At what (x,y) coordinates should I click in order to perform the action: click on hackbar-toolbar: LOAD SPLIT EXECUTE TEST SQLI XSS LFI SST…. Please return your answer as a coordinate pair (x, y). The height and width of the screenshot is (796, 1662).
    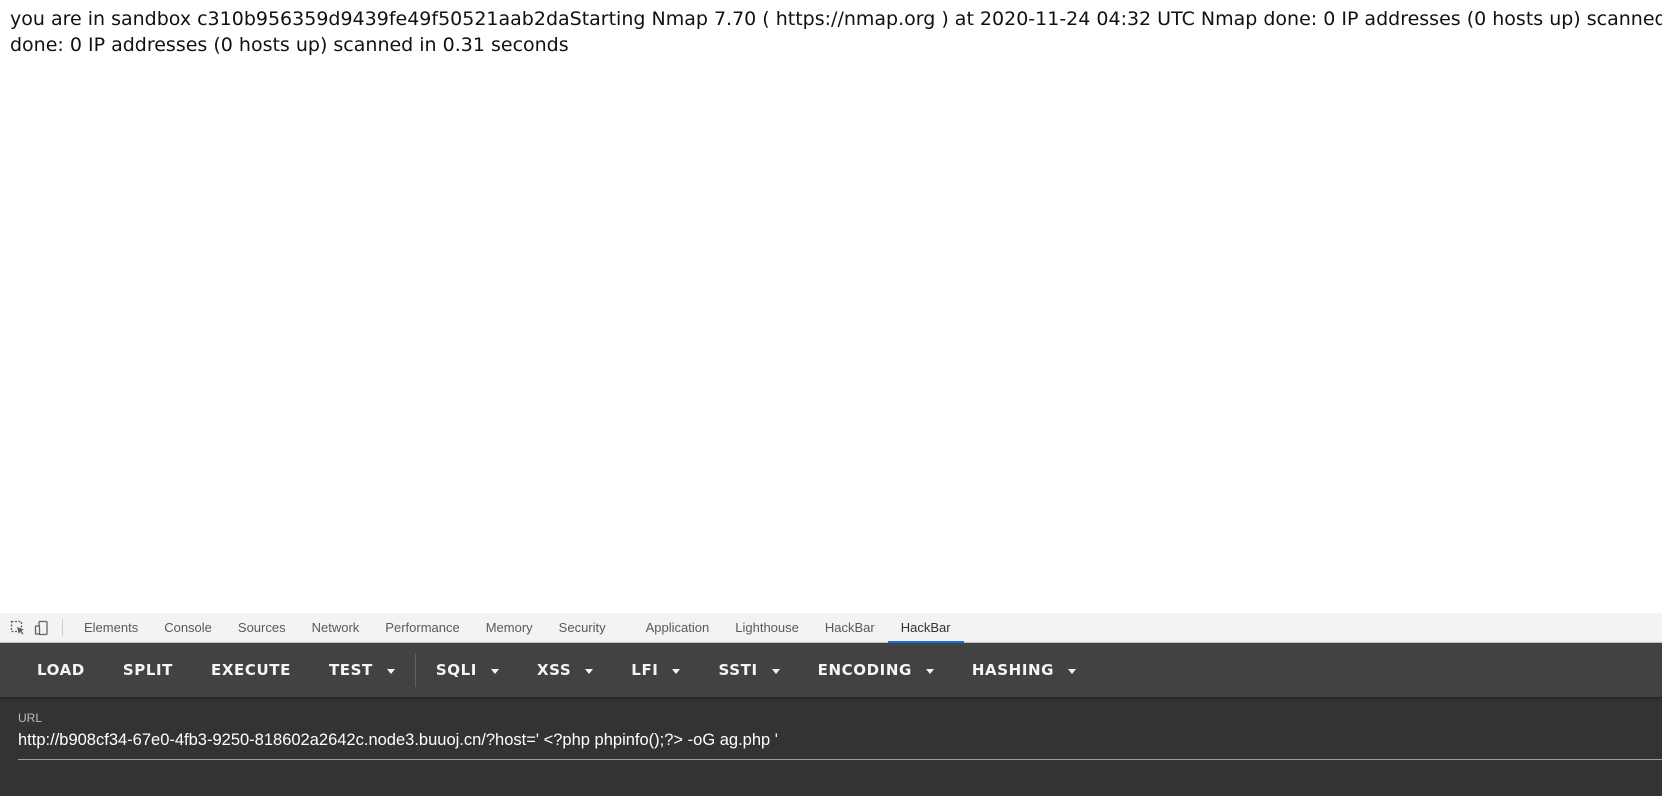
    Looking at the image, I should click on (831, 670).